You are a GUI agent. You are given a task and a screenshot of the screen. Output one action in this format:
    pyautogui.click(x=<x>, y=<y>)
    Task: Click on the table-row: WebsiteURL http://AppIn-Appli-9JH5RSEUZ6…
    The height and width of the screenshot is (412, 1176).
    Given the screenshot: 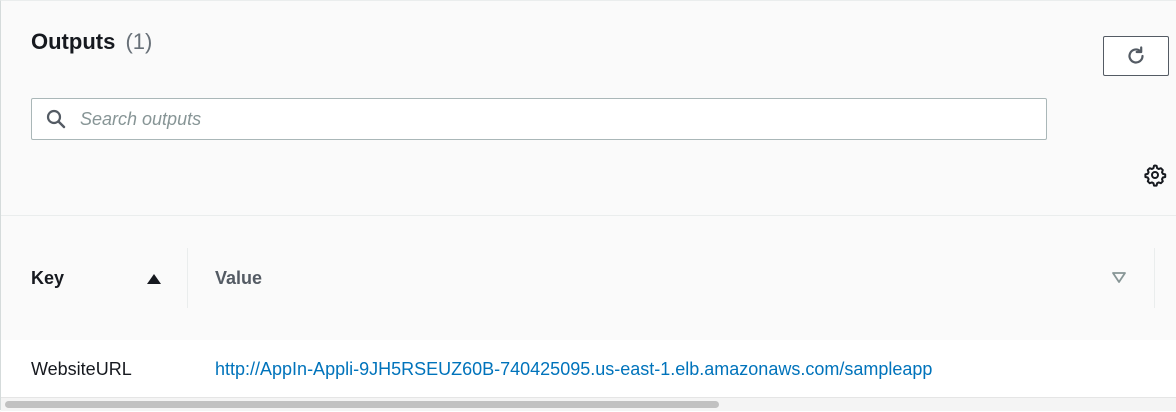 What is the action you would take?
    pyautogui.click(x=588, y=368)
    